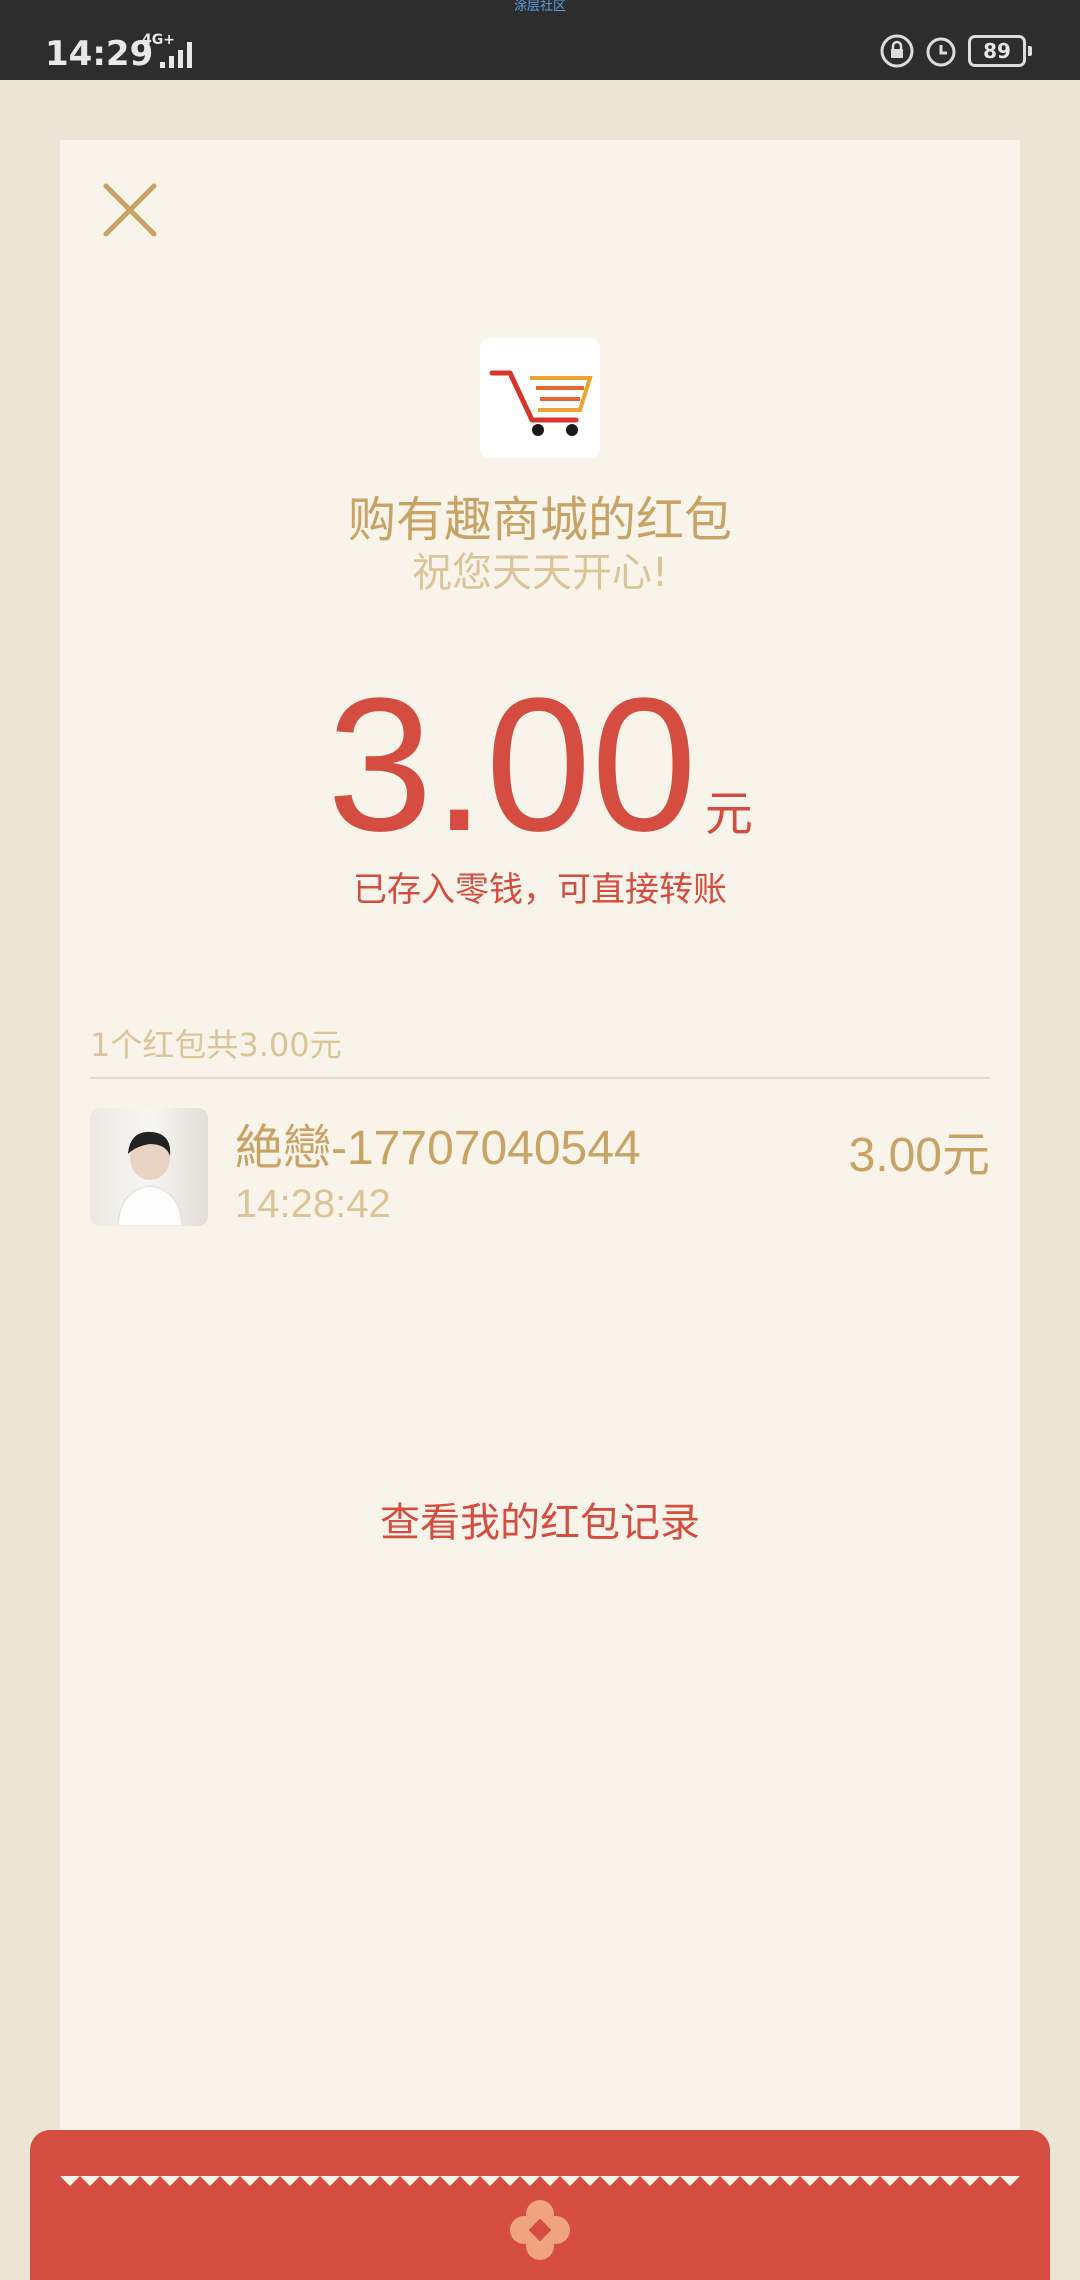  What do you see at coordinates (540, 886) in the screenshot?
I see `saved-note: 已存入零钱，可直接转账` at bounding box center [540, 886].